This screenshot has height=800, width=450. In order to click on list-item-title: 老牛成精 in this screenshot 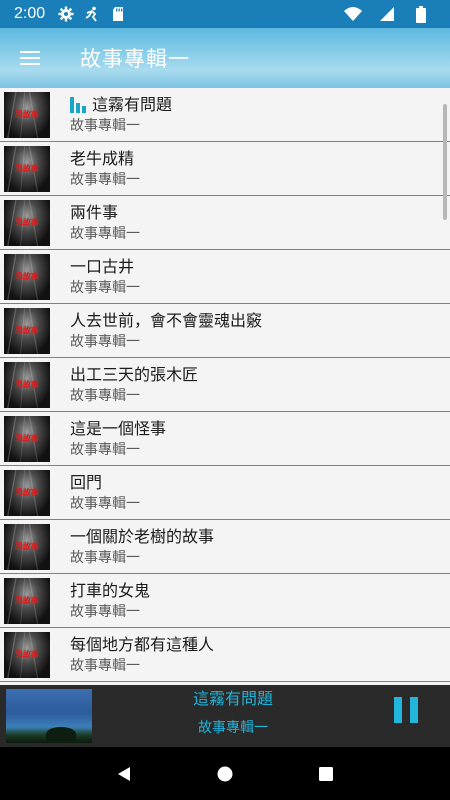, I will do `click(105, 159)`.